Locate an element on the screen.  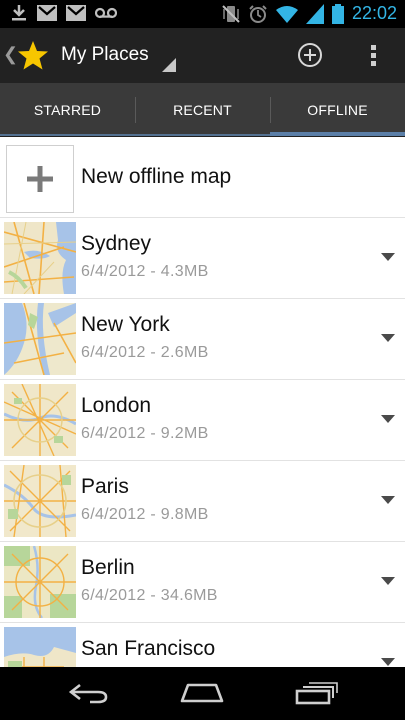
tab-label: STARRED is located at coordinates (67, 109).